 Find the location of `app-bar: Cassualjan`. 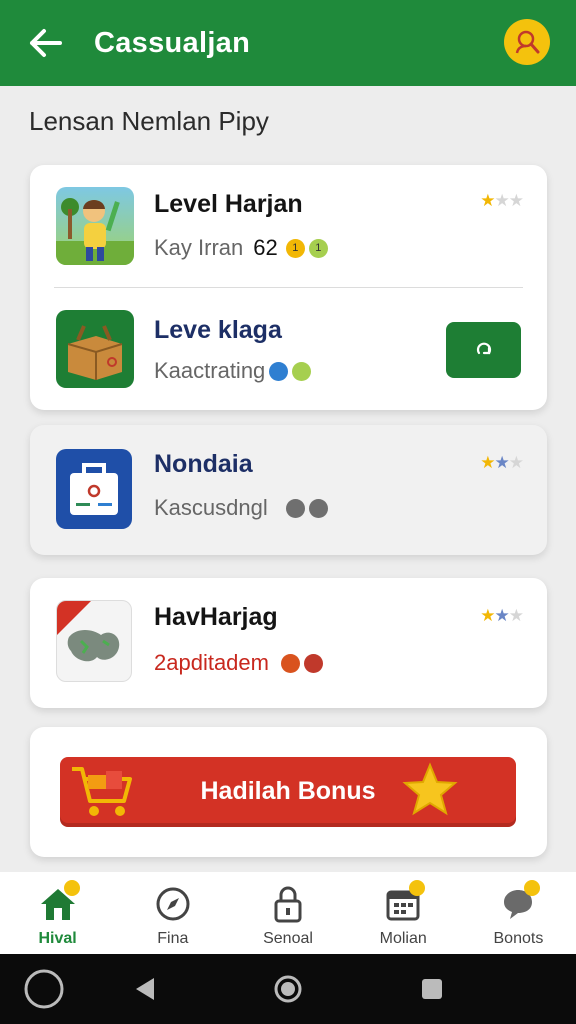

app-bar: Cassualjan is located at coordinates (288, 43).